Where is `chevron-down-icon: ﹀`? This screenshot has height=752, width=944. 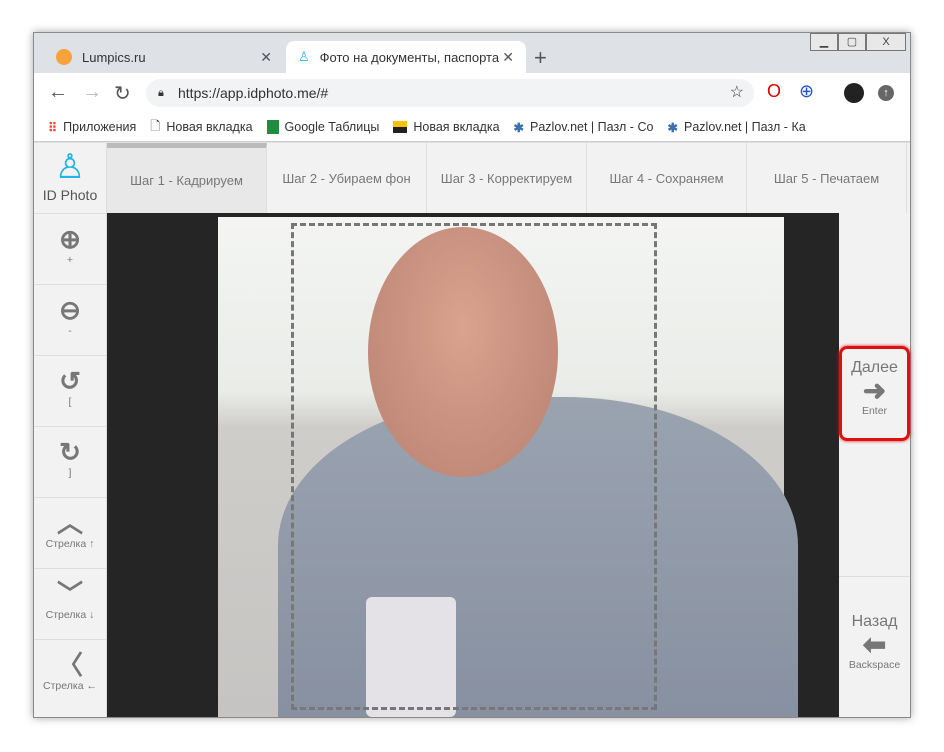 chevron-down-icon: ﹀ is located at coordinates (69, 594).